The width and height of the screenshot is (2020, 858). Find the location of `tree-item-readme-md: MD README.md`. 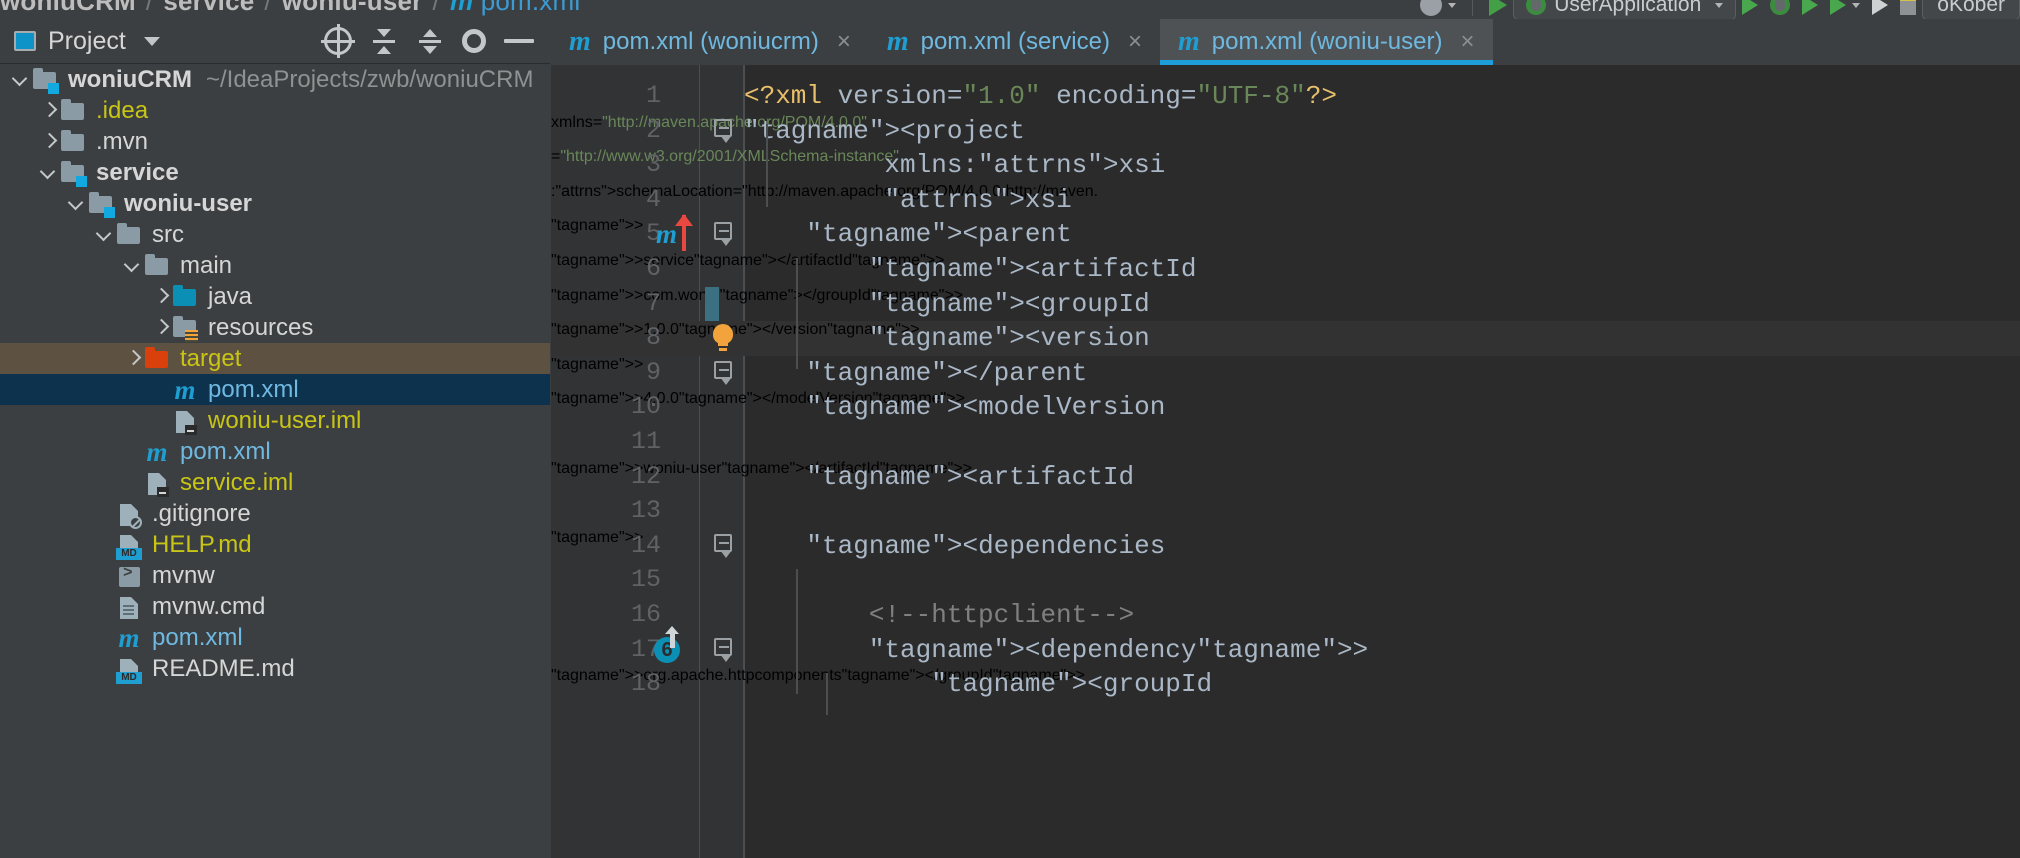

tree-item-readme-md: MD README.md is located at coordinates (275, 668).